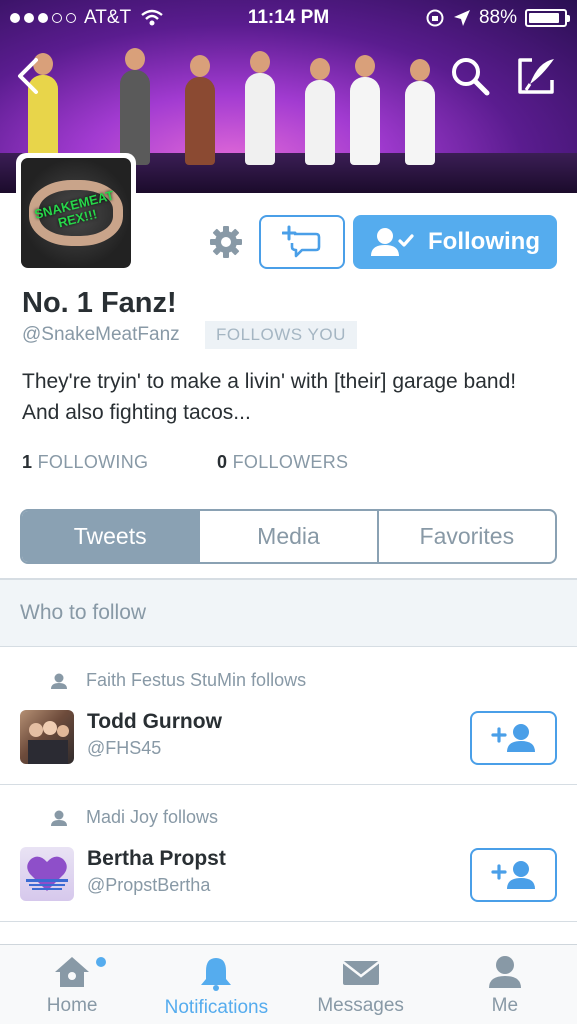 Image resolution: width=577 pixels, height=1024 pixels. Describe the element at coordinates (154, 722) in the screenshot. I see `suggestion-name: Todd Gurnow` at that location.